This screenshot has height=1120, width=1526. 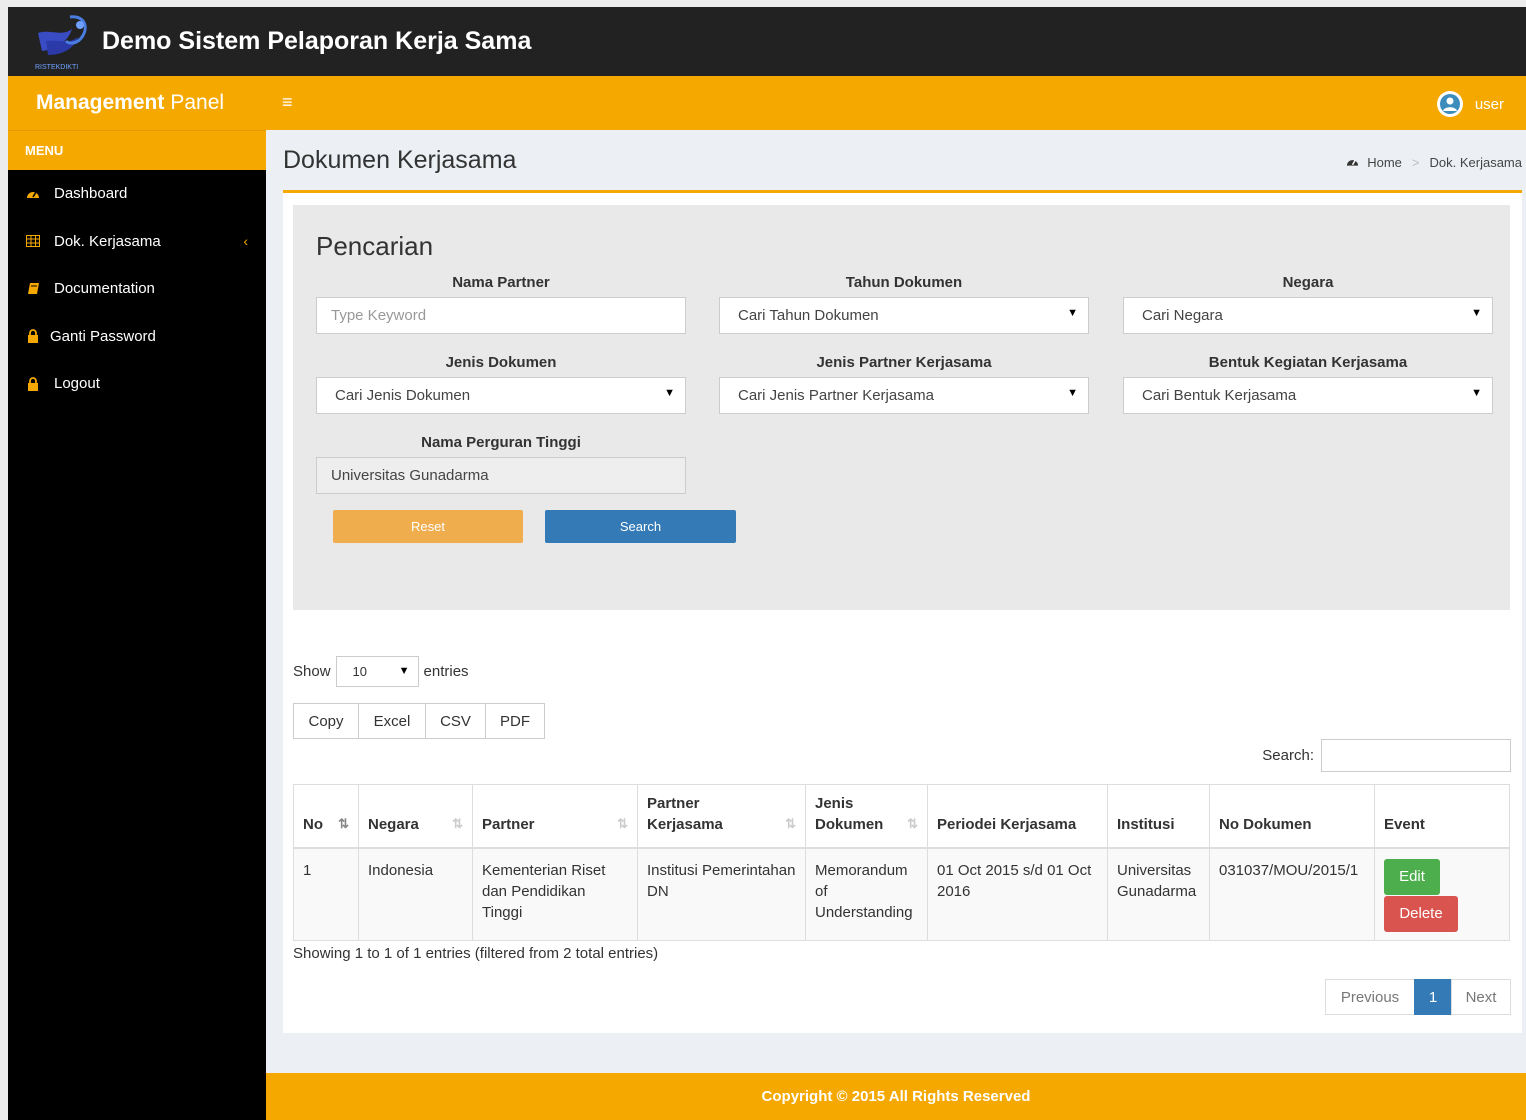 What do you see at coordinates (501, 282) in the screenshot?
I see `nama-partner-label: Nama Partner` at bounding box center [501, 282].